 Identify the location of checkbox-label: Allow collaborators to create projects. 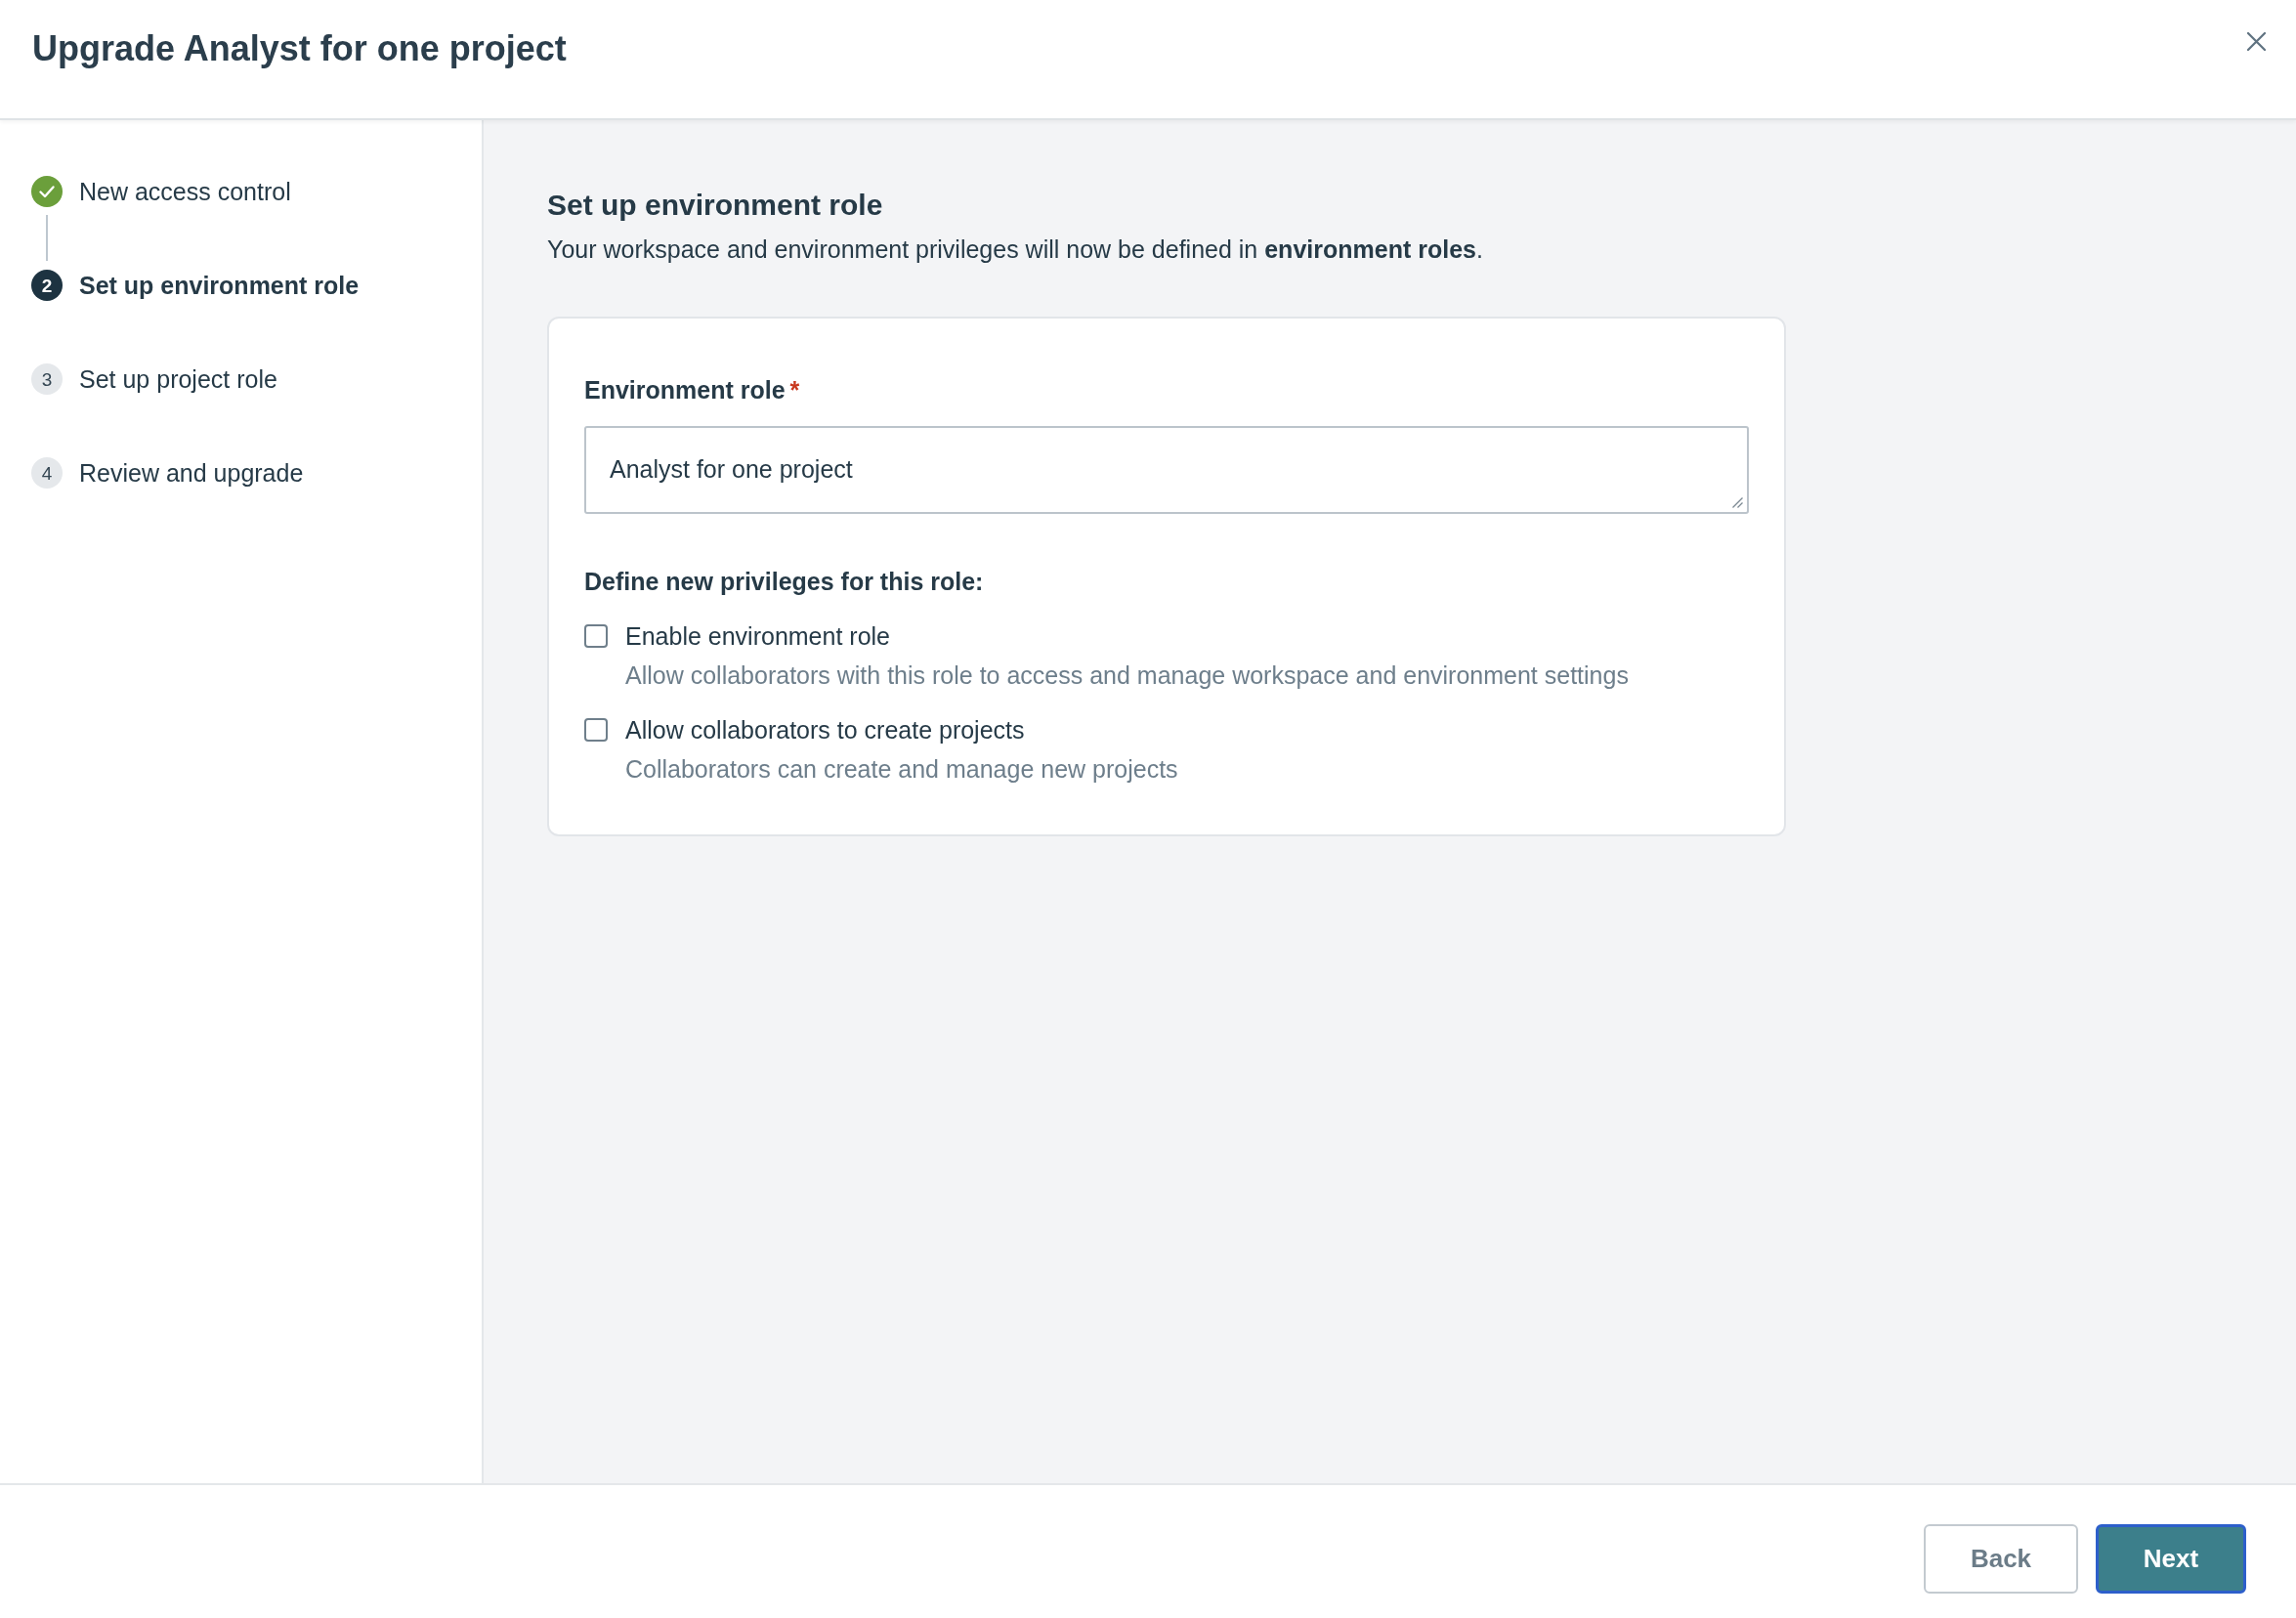
(825, 730).